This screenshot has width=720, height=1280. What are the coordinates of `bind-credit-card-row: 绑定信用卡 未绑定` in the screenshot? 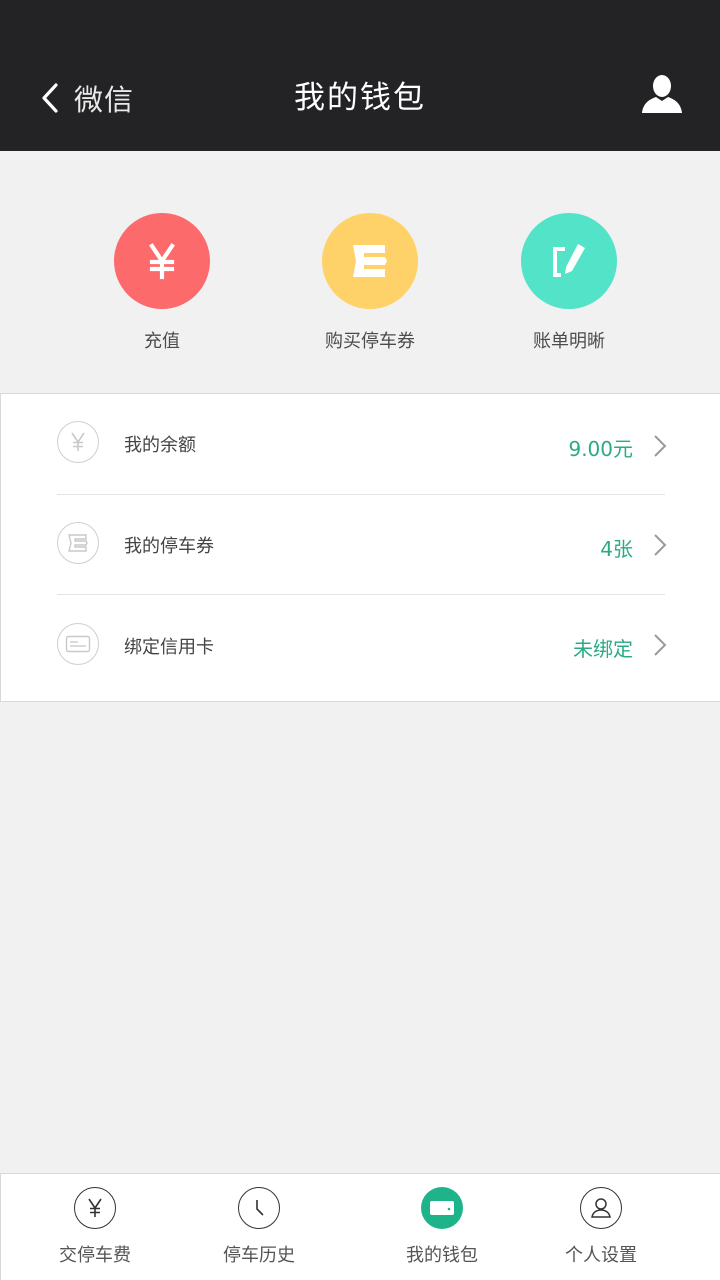 It's located at (360, 645).